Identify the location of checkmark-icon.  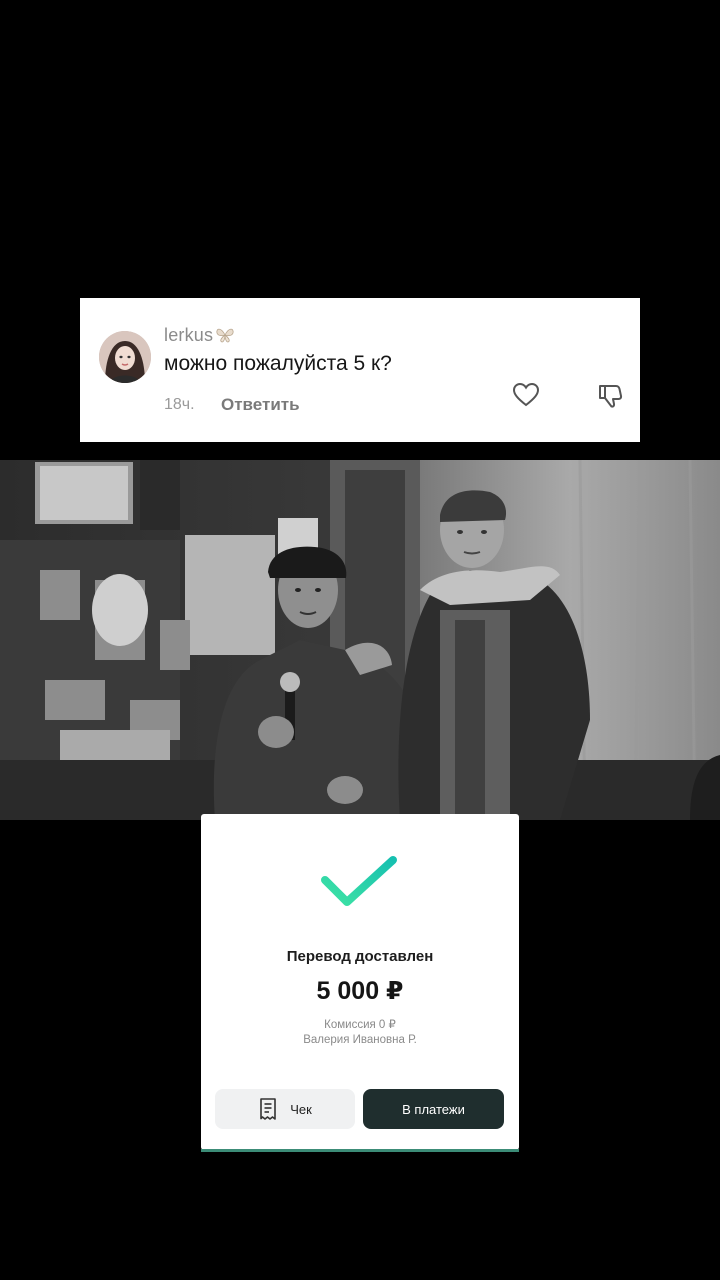
(359, 883).